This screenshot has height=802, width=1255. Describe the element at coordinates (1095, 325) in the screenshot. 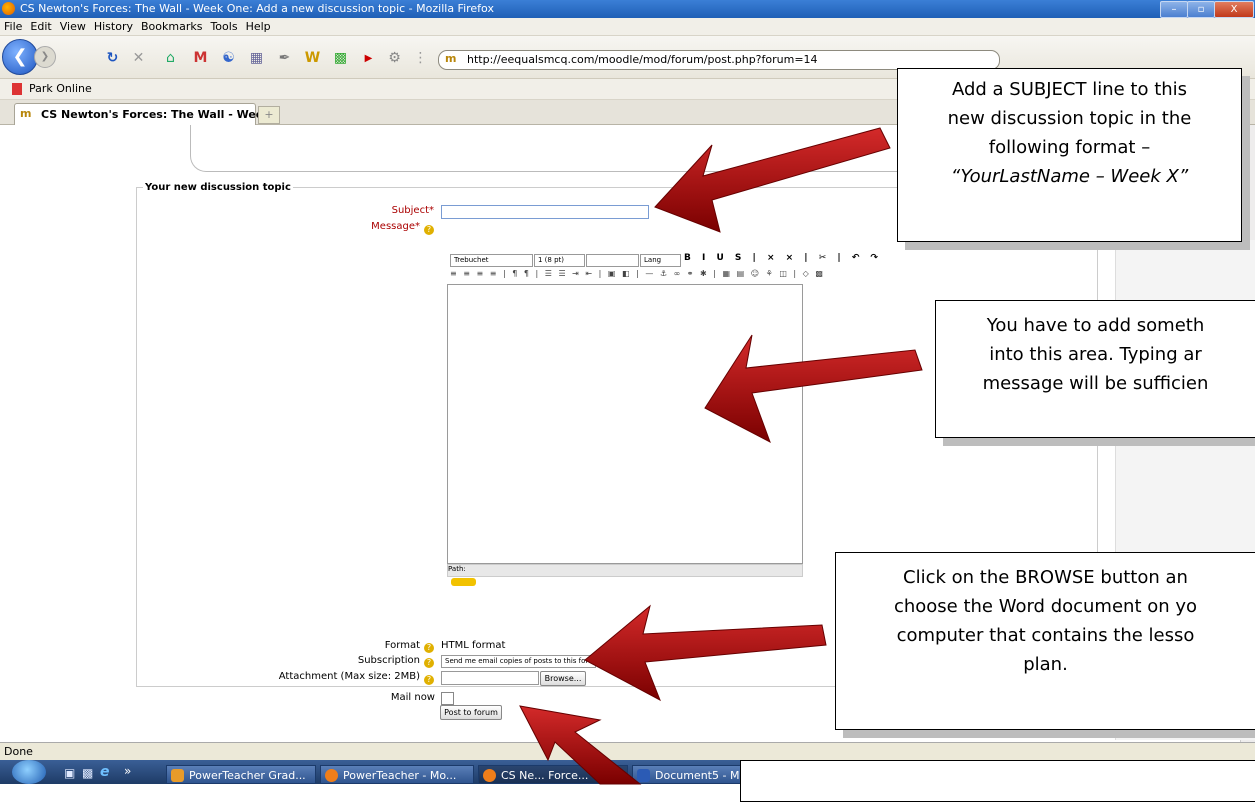

I see `callout-line: You have to add someth` at that location.